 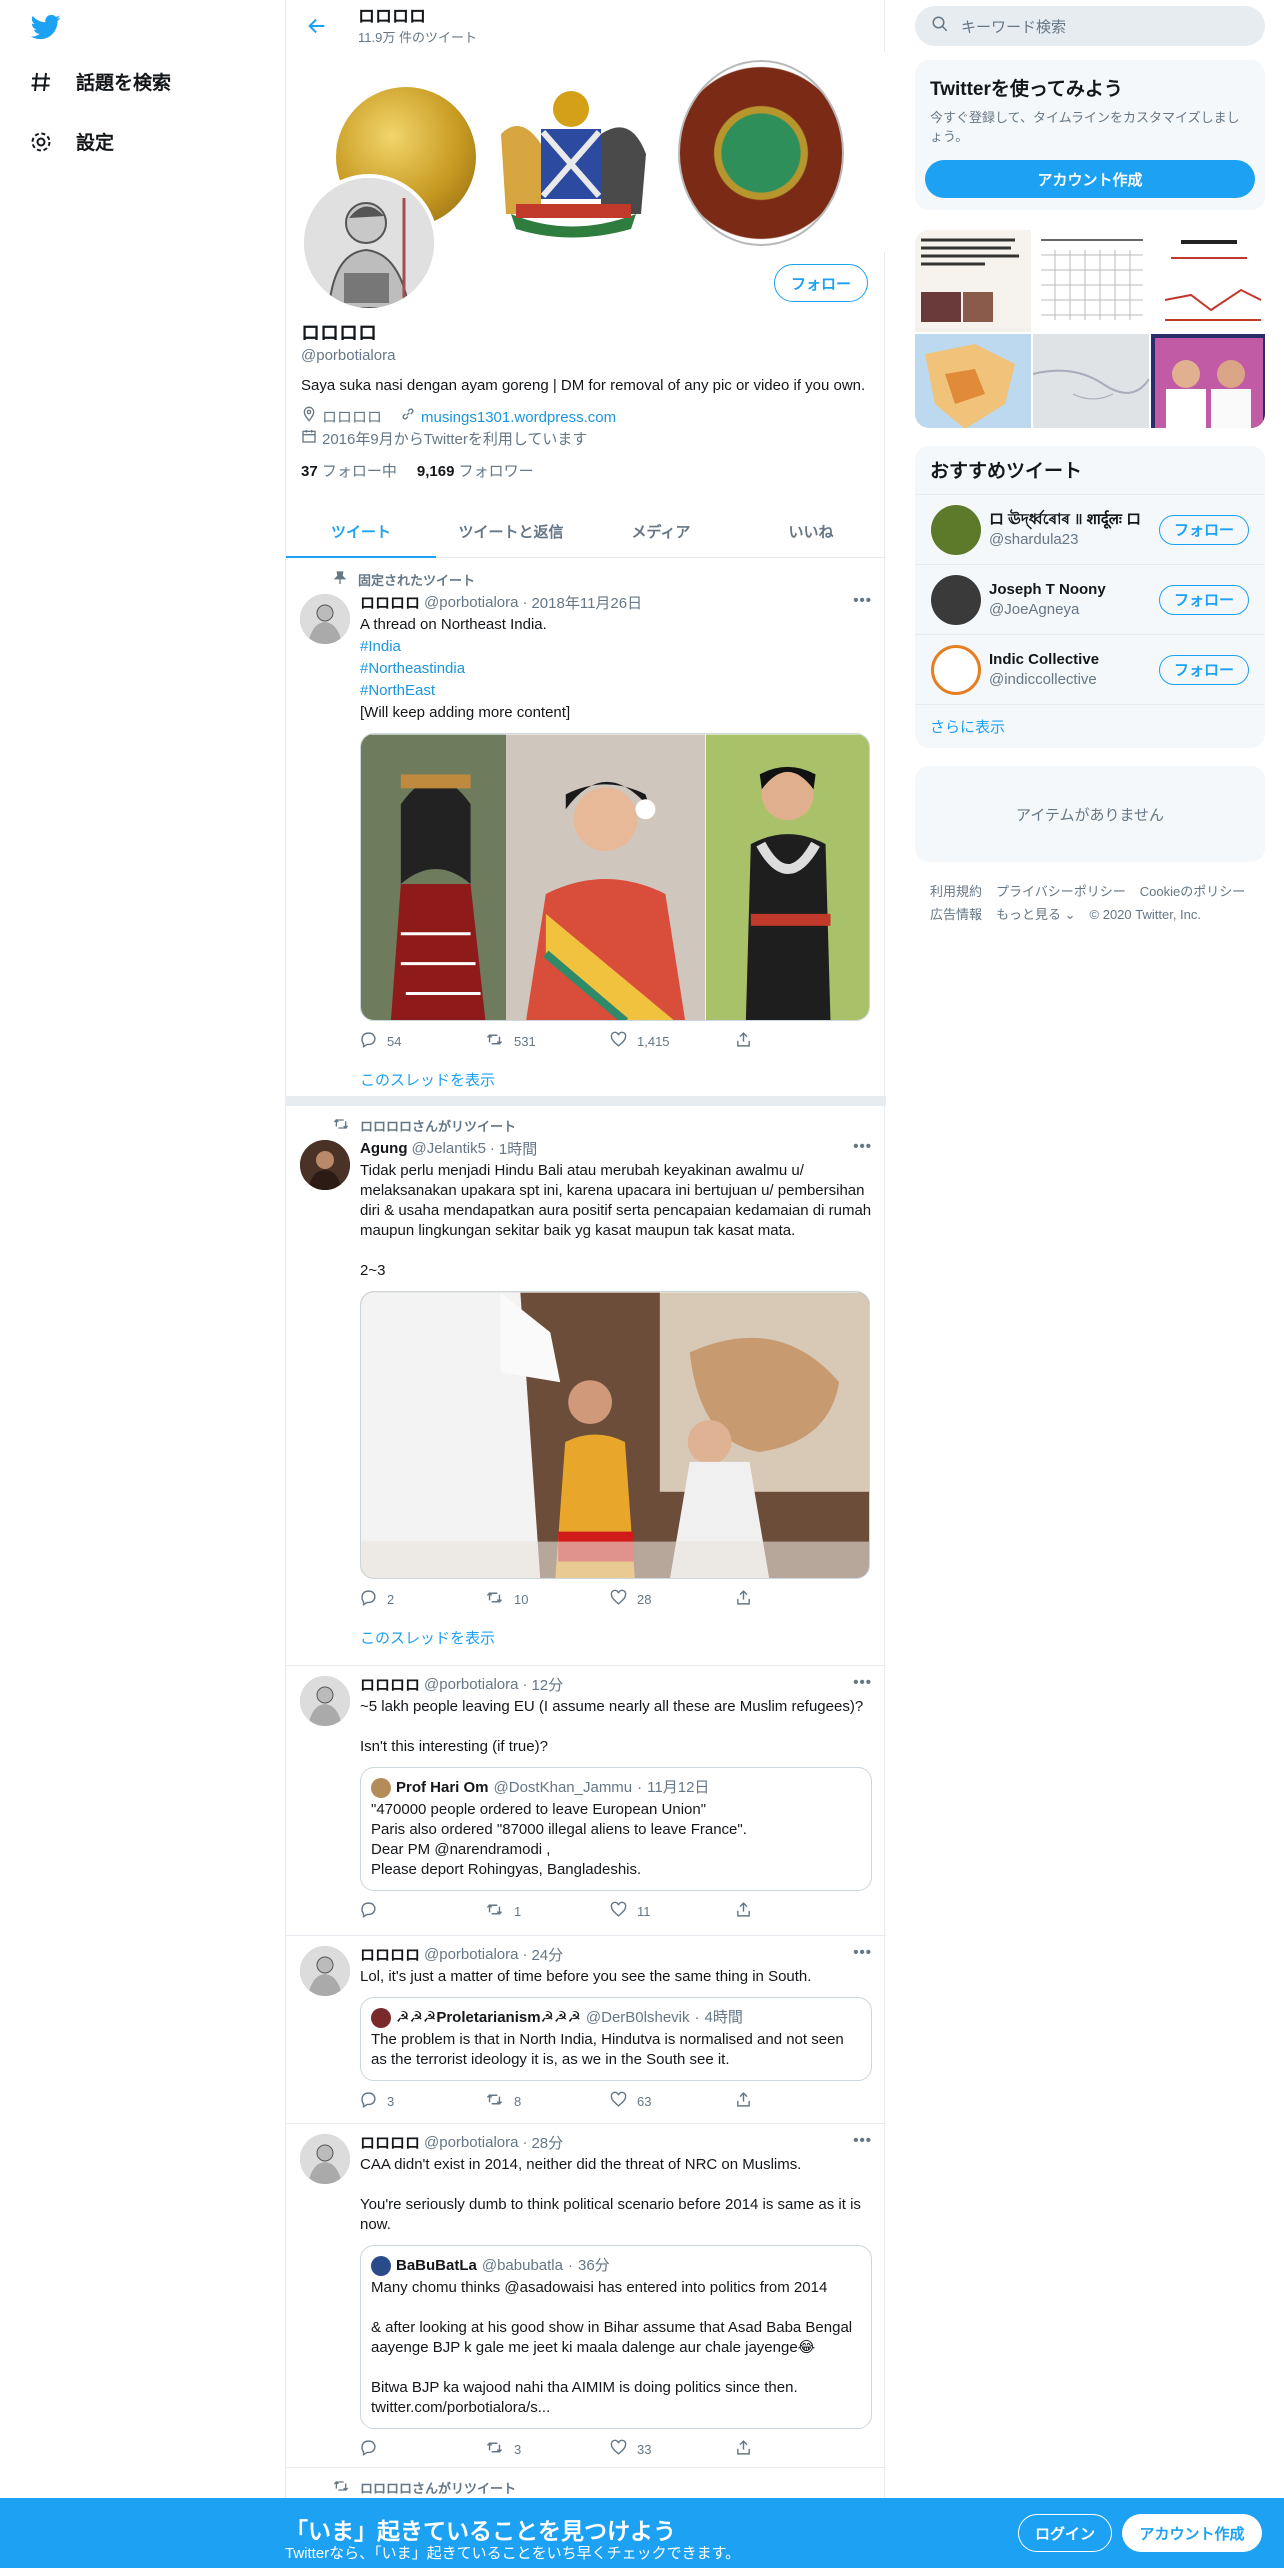 I want to click on retweet-action: 1, so click(x=547, y=1911).